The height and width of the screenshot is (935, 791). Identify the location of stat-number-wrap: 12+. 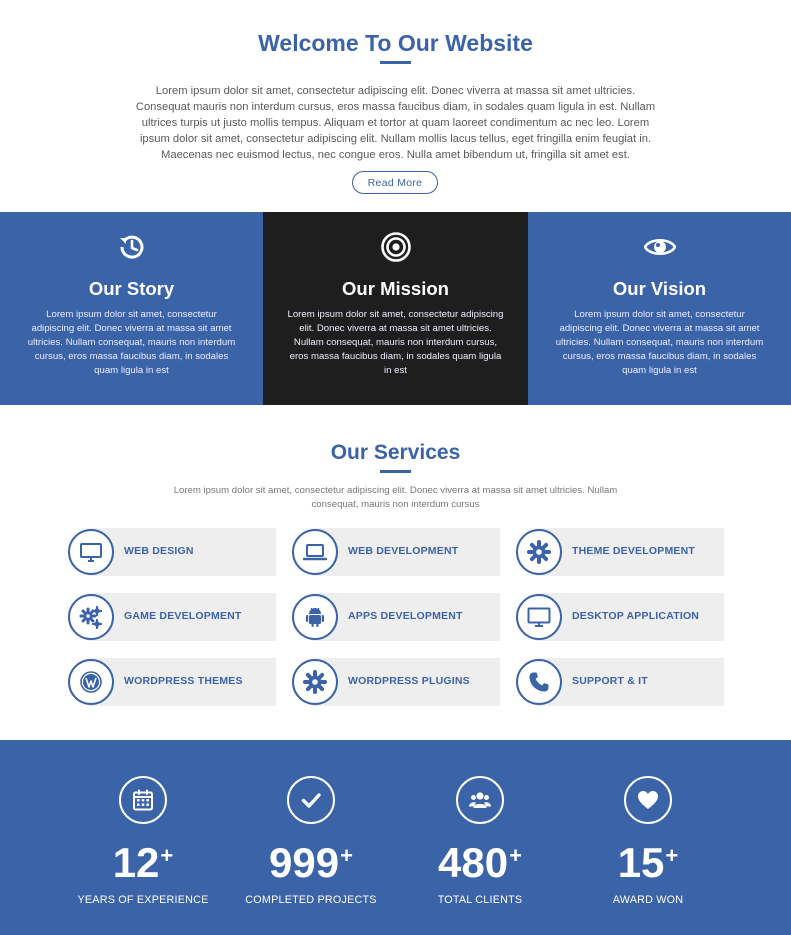
(143, 859).